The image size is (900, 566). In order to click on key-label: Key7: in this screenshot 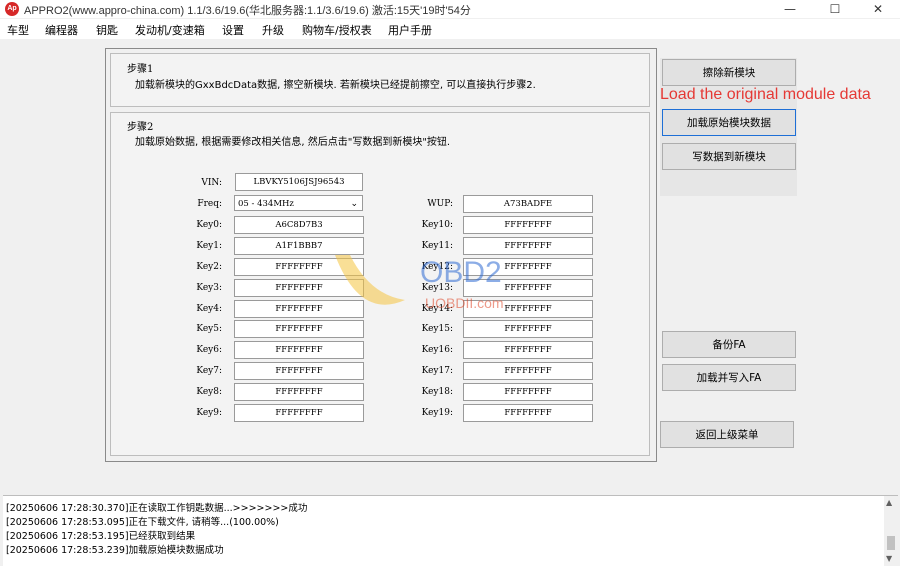, I will do `click(209, 371)`.